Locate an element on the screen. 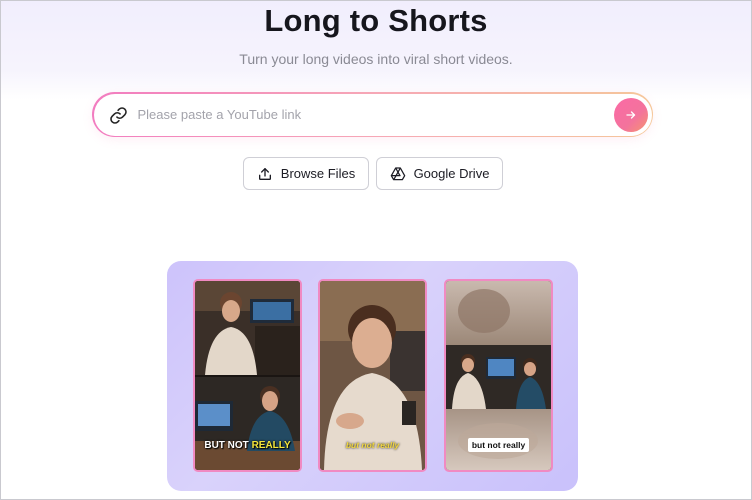 Image resolution: width=752 pixels, height=500 pixels. caption-frame-2: but not really is located at coordinates (372, 445).